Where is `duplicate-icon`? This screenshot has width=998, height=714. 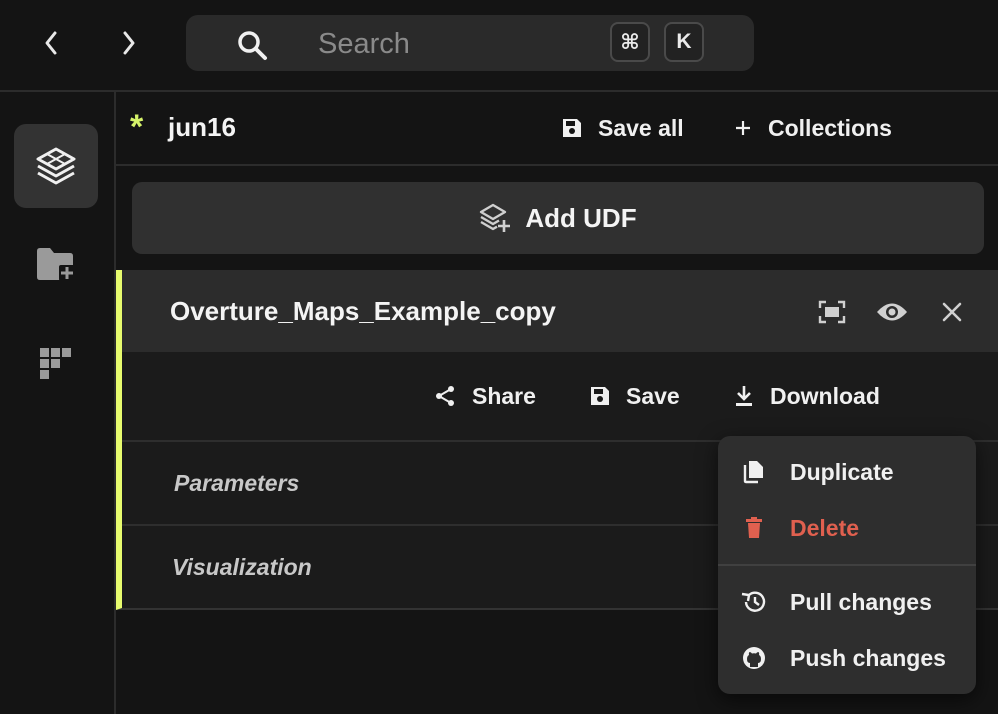
duplicate-icon is located at coordinates (754, 472).